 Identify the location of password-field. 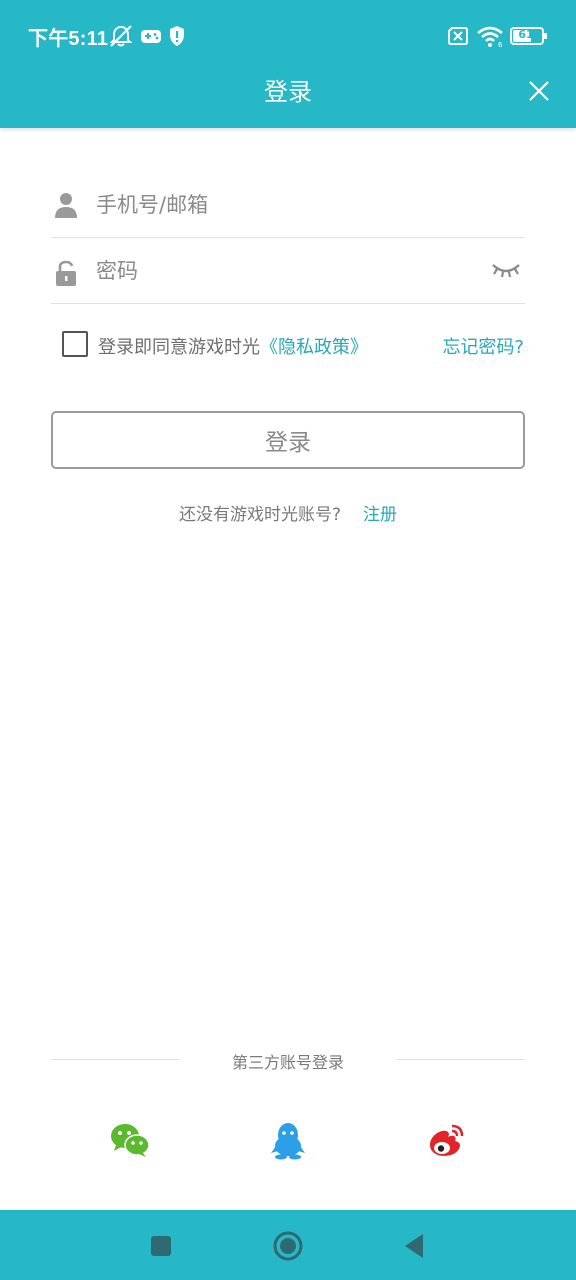
(288, 271).